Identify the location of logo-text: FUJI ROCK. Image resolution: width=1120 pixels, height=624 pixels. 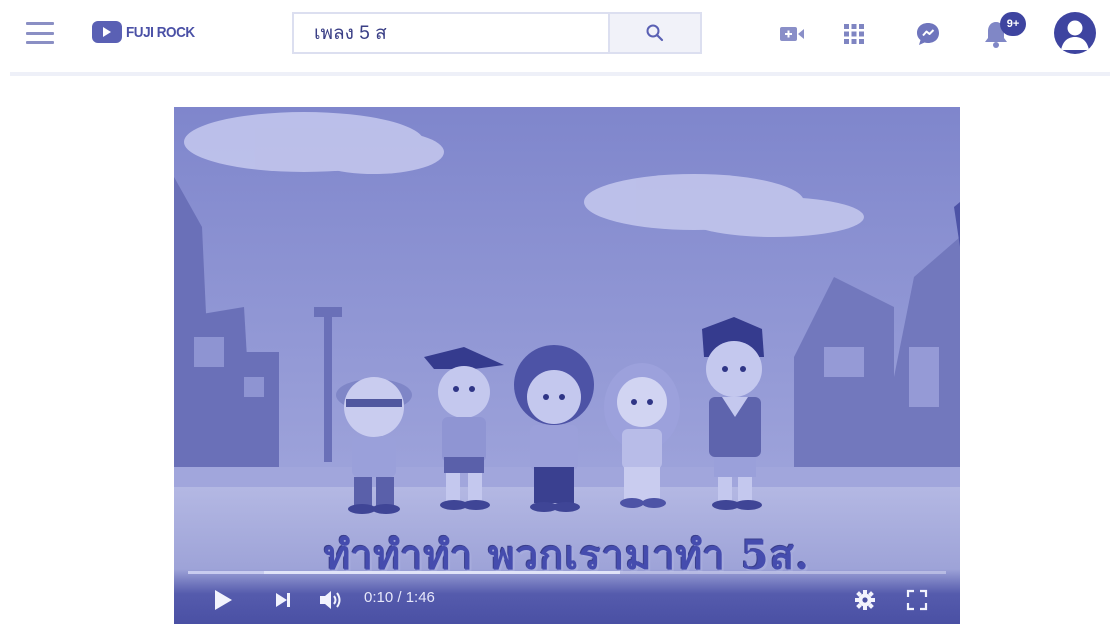
(160, 32).